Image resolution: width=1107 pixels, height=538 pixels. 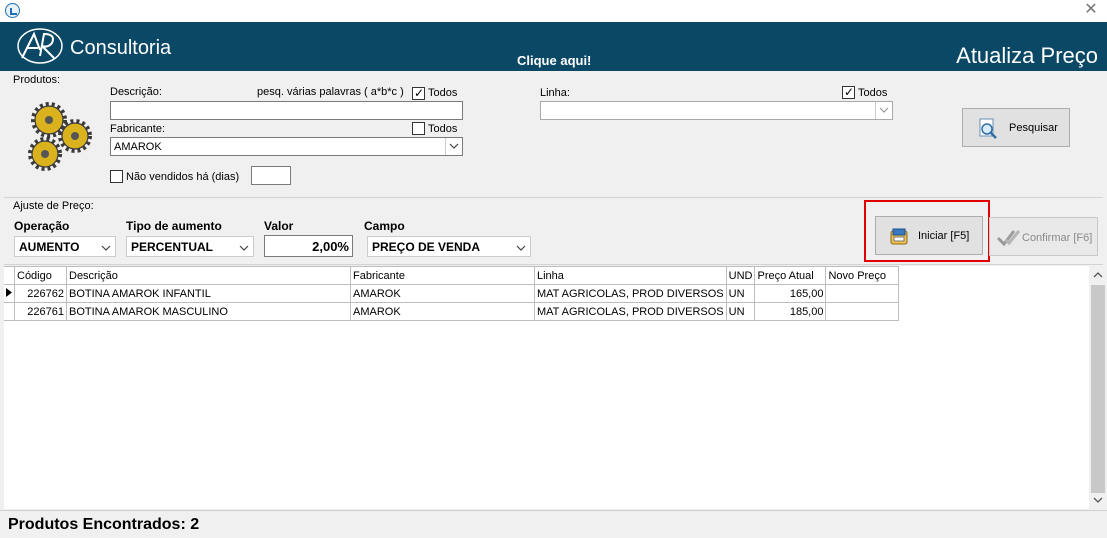 I want to click on cell-preco-atual: 185,00, so click(x=790, y=311).